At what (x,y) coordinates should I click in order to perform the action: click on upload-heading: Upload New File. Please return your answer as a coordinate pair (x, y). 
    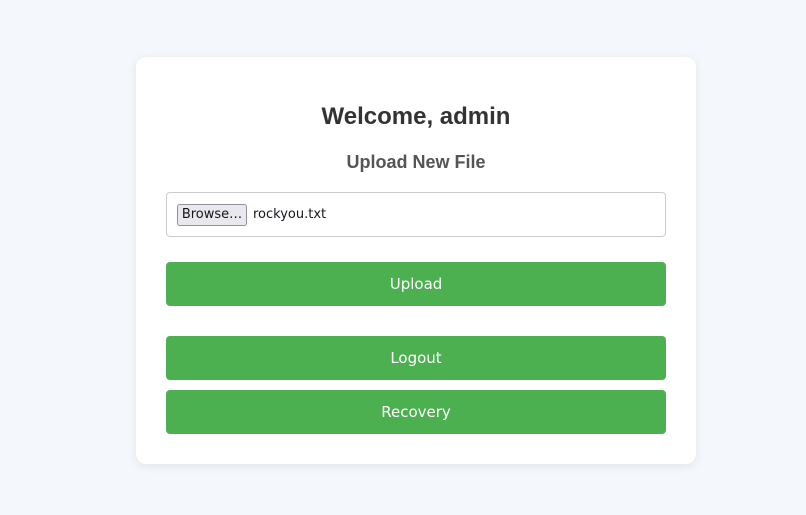
    Looking at the image, I should click on (416, 162).